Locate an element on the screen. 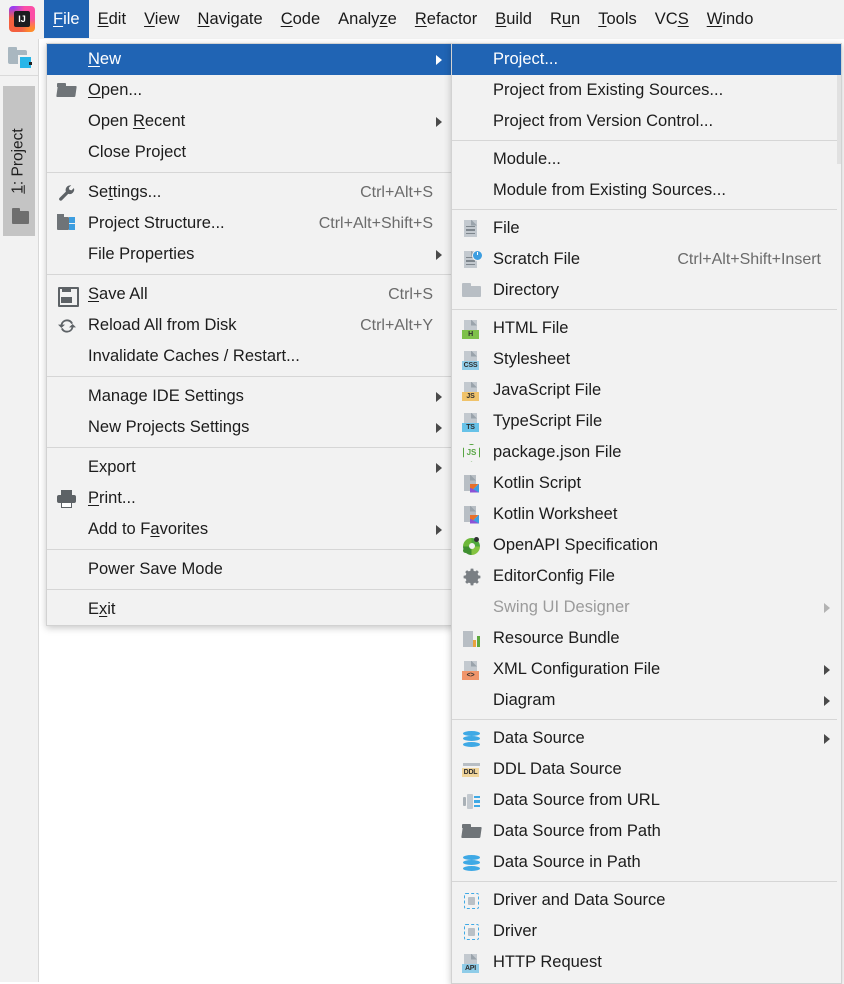 The width and height of the screenshot is (844, 984). kotlin-icon is located at coordinates (472, 484).